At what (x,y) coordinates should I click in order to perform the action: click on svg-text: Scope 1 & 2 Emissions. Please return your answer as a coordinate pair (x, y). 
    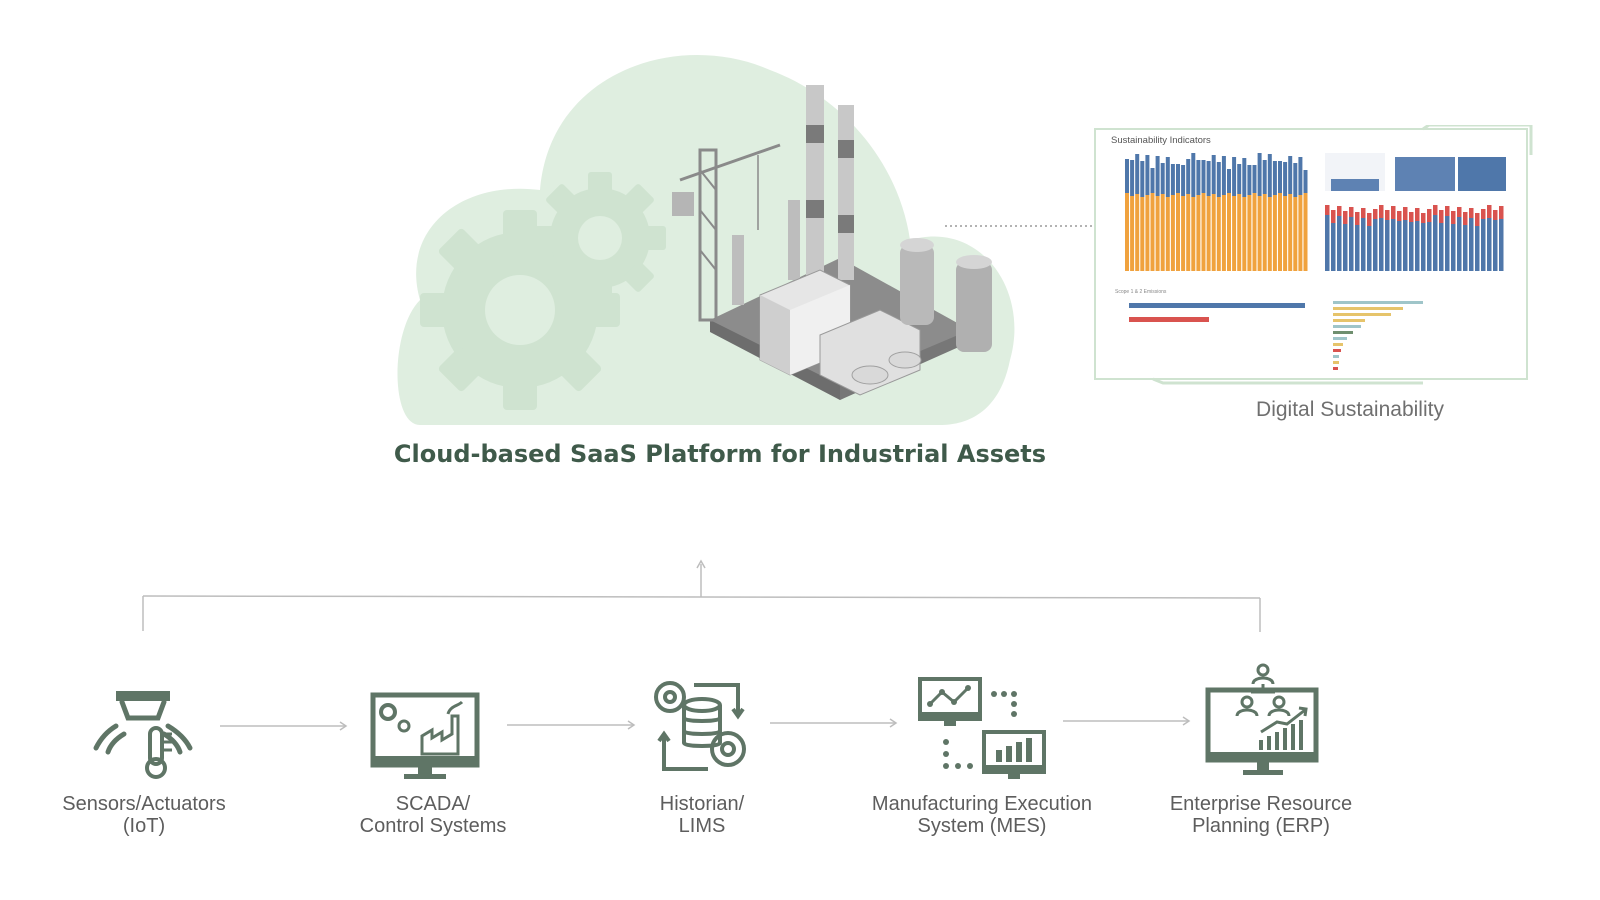
    Looking at the image, I should click on (1141, 292).